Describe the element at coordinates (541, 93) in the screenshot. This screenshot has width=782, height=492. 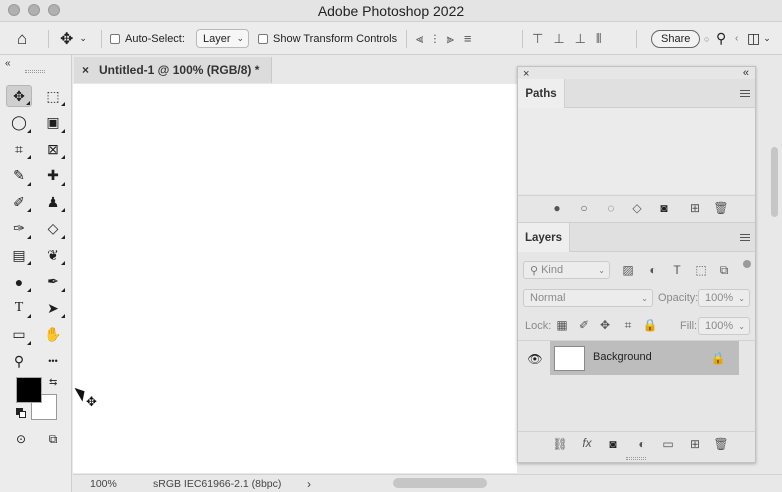
I see `tab-paths: Paths` at that location.